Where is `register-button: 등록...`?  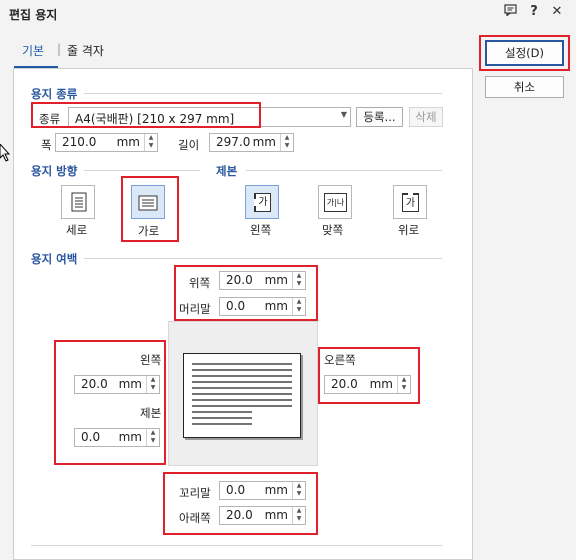
register-button: 등록... is located at coordinates (379, 117).